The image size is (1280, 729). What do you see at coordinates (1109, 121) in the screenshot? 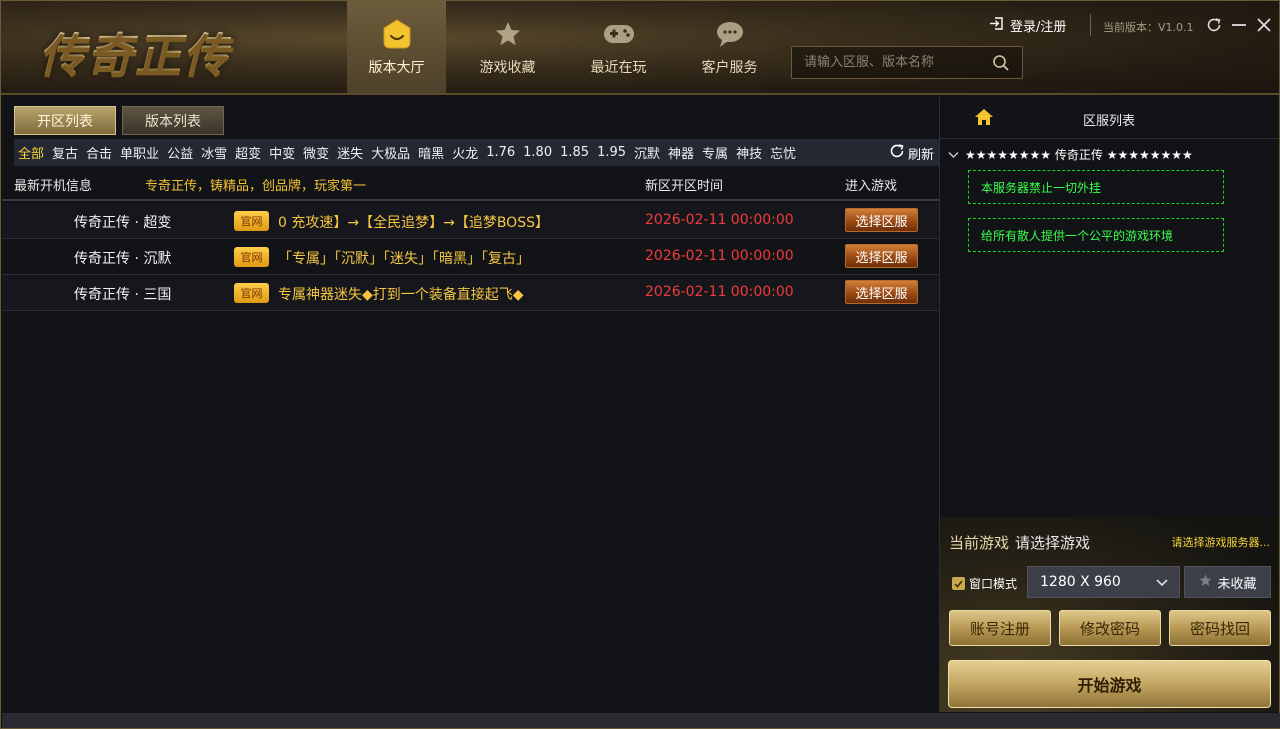
I see `server-list-title: 区服列表` at bounding box center [1109, 121].